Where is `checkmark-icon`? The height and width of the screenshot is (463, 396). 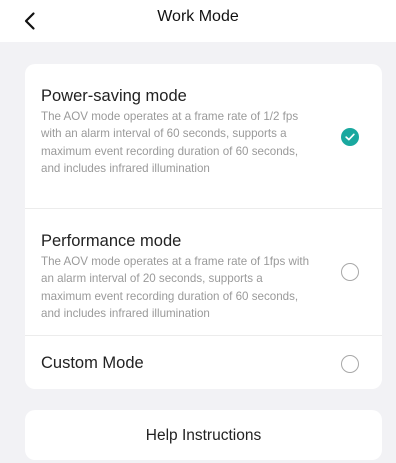 checkmark-icon is located at coordinates (350, 137).